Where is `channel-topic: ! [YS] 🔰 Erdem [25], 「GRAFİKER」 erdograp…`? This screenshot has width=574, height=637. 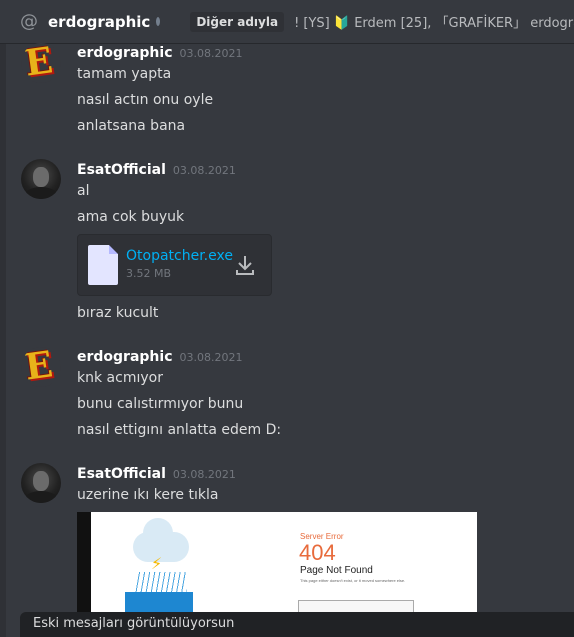
channel-topic: ! [YS] 🔰 Erdem [25], 「GRAFİKER」 erdograp… is located at coordinates (434, 21).